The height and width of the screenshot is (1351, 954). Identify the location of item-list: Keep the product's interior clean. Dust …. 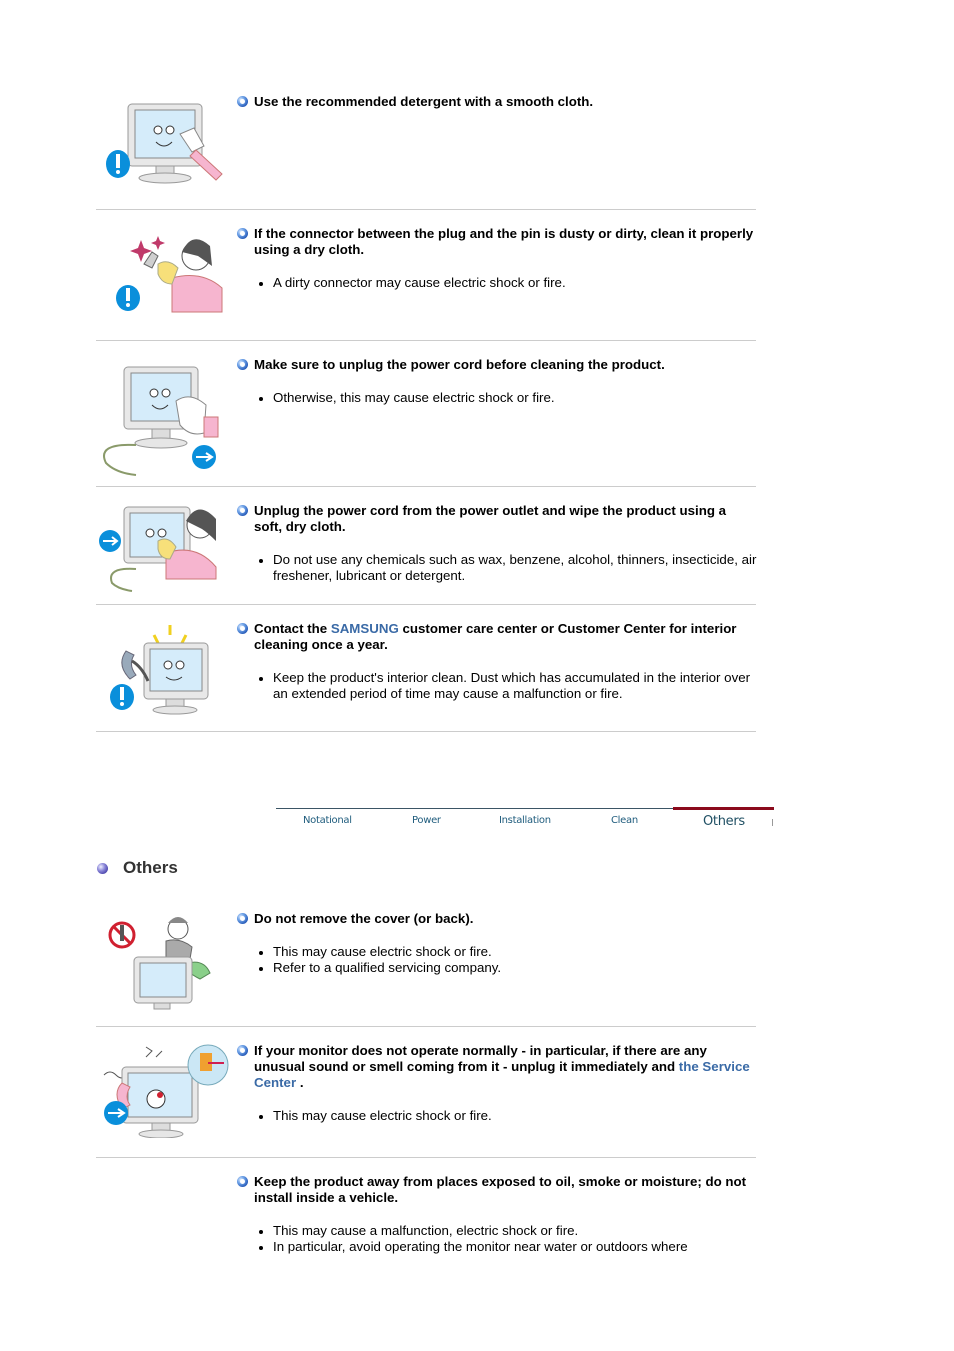
(497, 686).